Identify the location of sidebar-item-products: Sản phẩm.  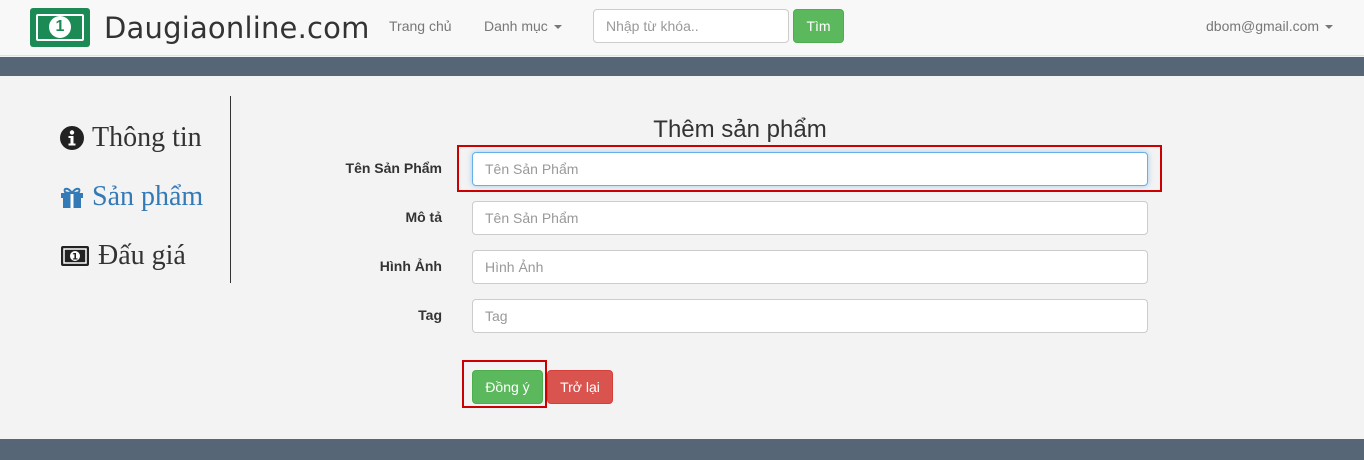
(131, 197).